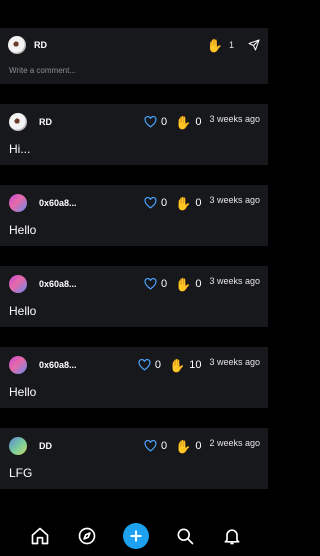 Image resolution: width=320 pixels, height=556 pixels. What do you see at coordinates (134, 377) in the screenshot?
I see `post-card: 0x60a8... 0 ✋ 10 3 weeks ago Hello` at bounding box center [134, 377].